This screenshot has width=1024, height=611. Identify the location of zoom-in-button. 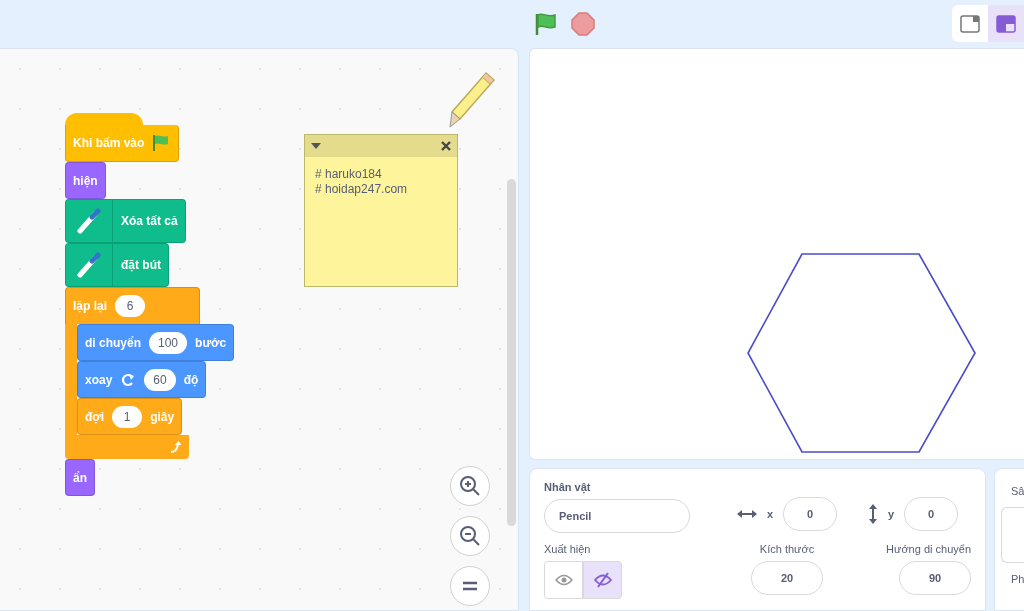
(470, 486).